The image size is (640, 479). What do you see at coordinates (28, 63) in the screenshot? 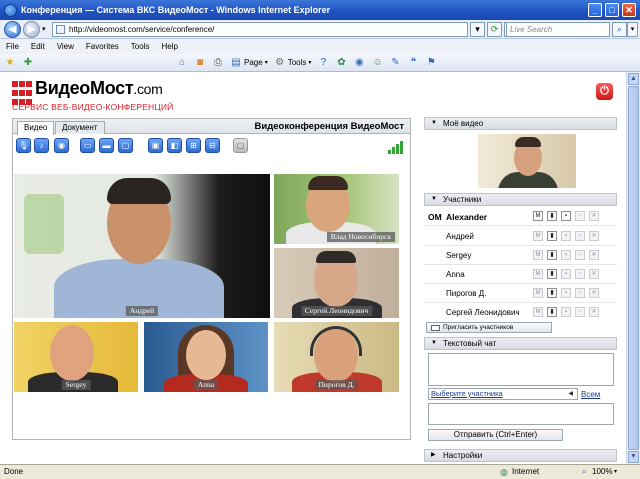
I see `add-favorites-icon: ✚` at bounding box center [28, 63].